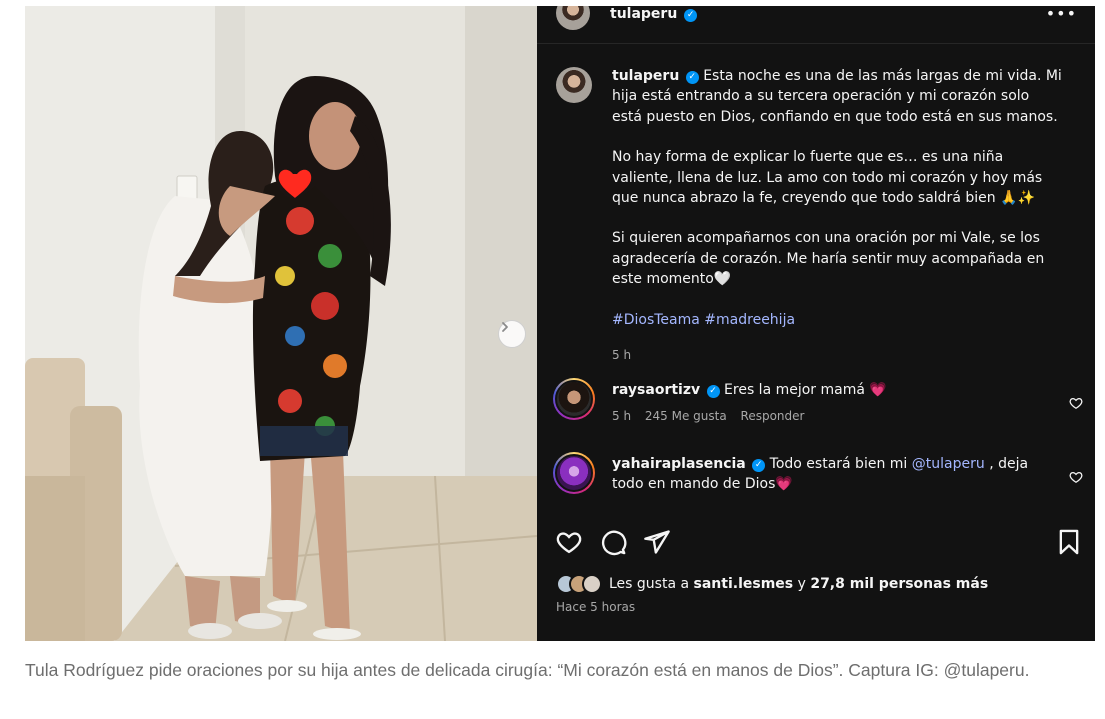 This screenshot has height=719, width=1105. Describe the element at coordinates (744, 584) in the screenshot. I see `likes-user: santi.lesmes` at that location.